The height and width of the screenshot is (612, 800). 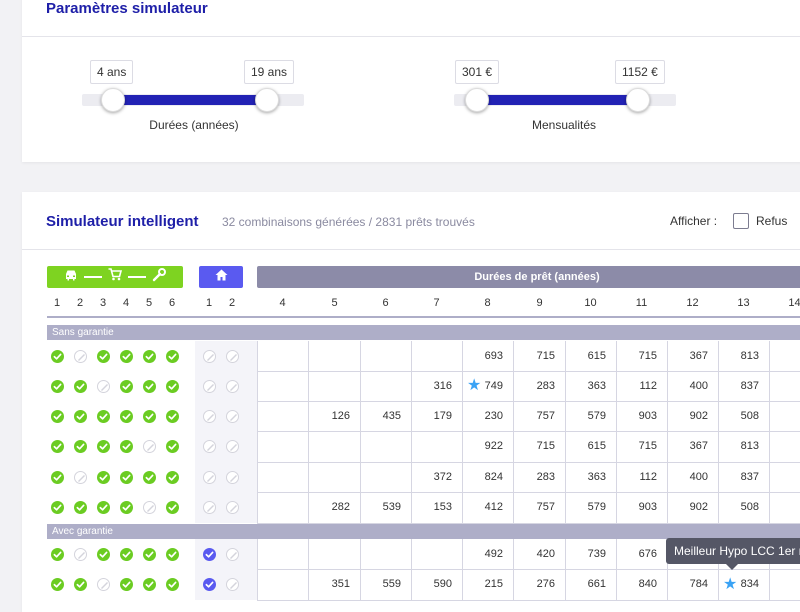 I want to click on duration-column-number: 11, so click(x=641, y=303).